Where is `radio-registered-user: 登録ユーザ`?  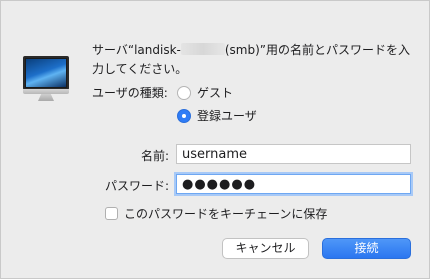
radio-registered-user: 登録ユーザ is located at coordinates (217, 115).